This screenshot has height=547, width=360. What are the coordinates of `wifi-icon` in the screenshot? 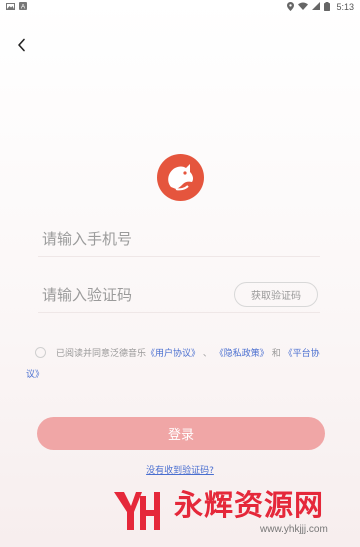 It's located at (303, 7).